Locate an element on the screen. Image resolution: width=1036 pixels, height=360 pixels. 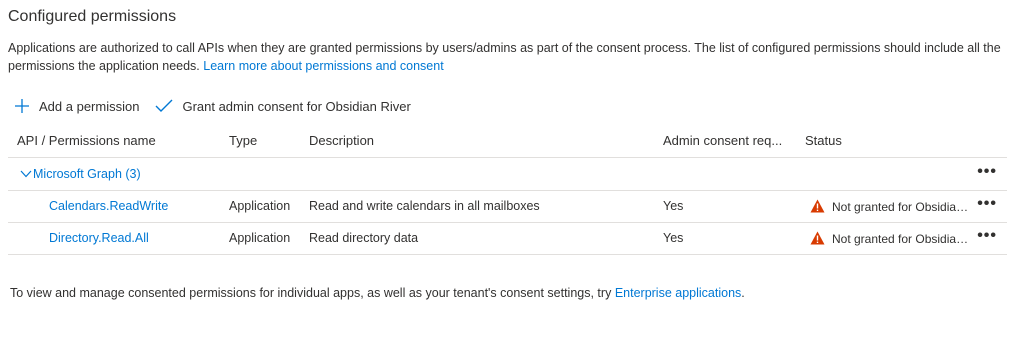
add-permission-label: Add a permission is located at coordinates (89, 106).